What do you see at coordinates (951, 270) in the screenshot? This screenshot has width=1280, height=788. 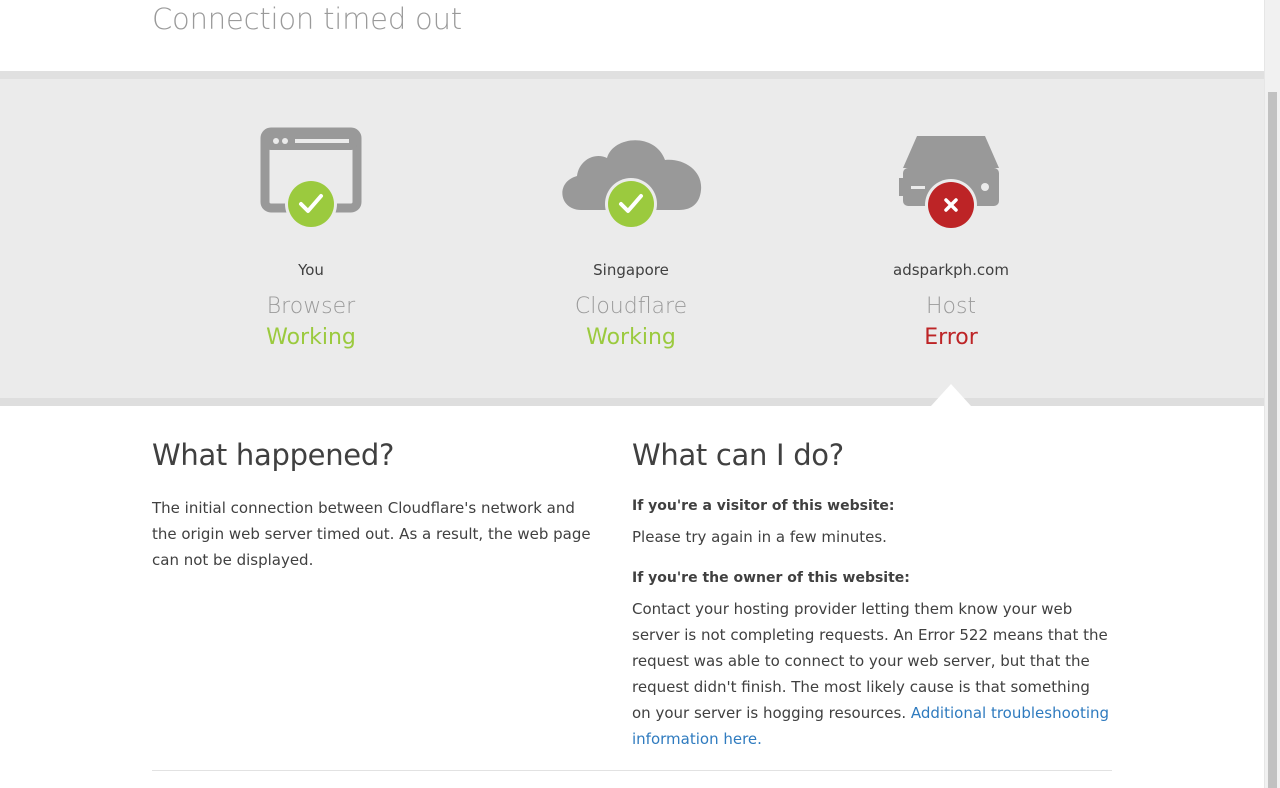 I see `host-location: adsparkph.com` at bounding box center [951, 270].